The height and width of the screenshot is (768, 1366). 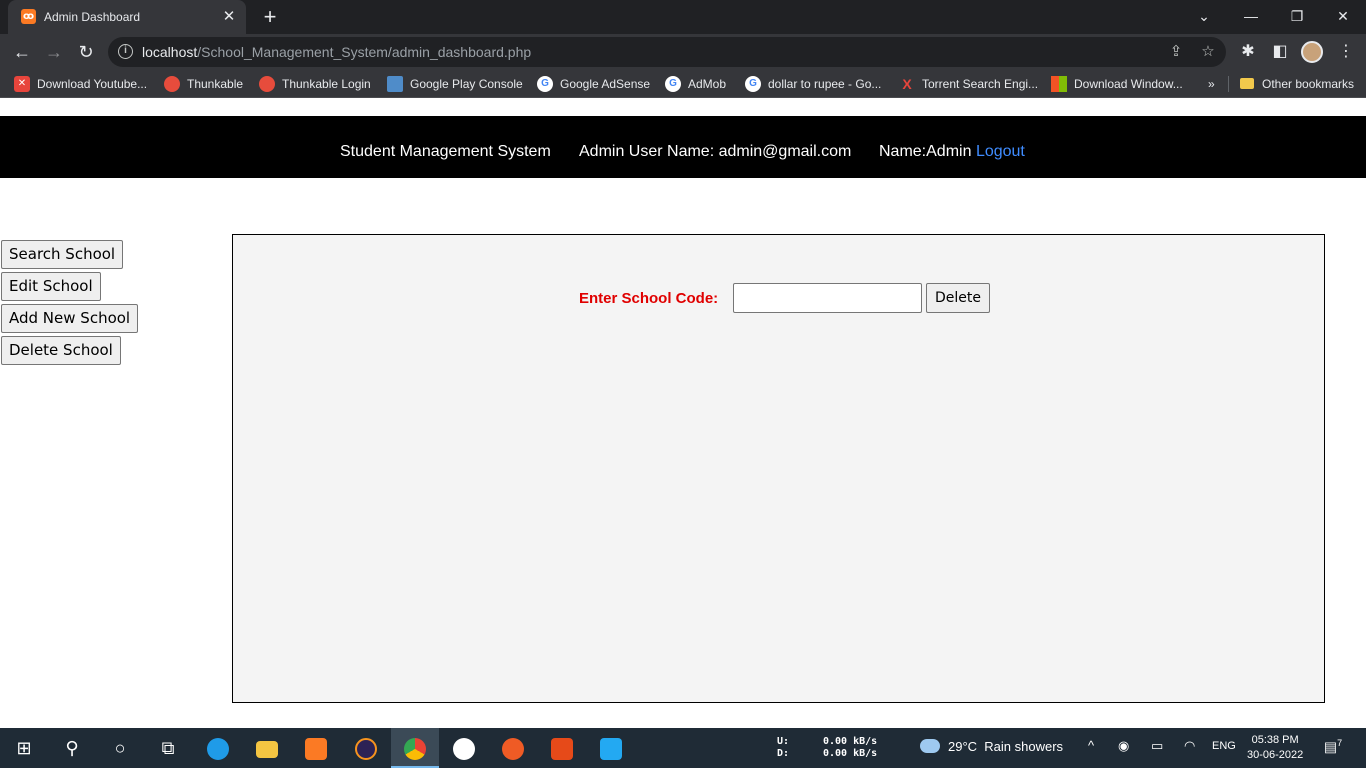 I want to click on share-icon: ⇪, so click(x=1176, y=52).